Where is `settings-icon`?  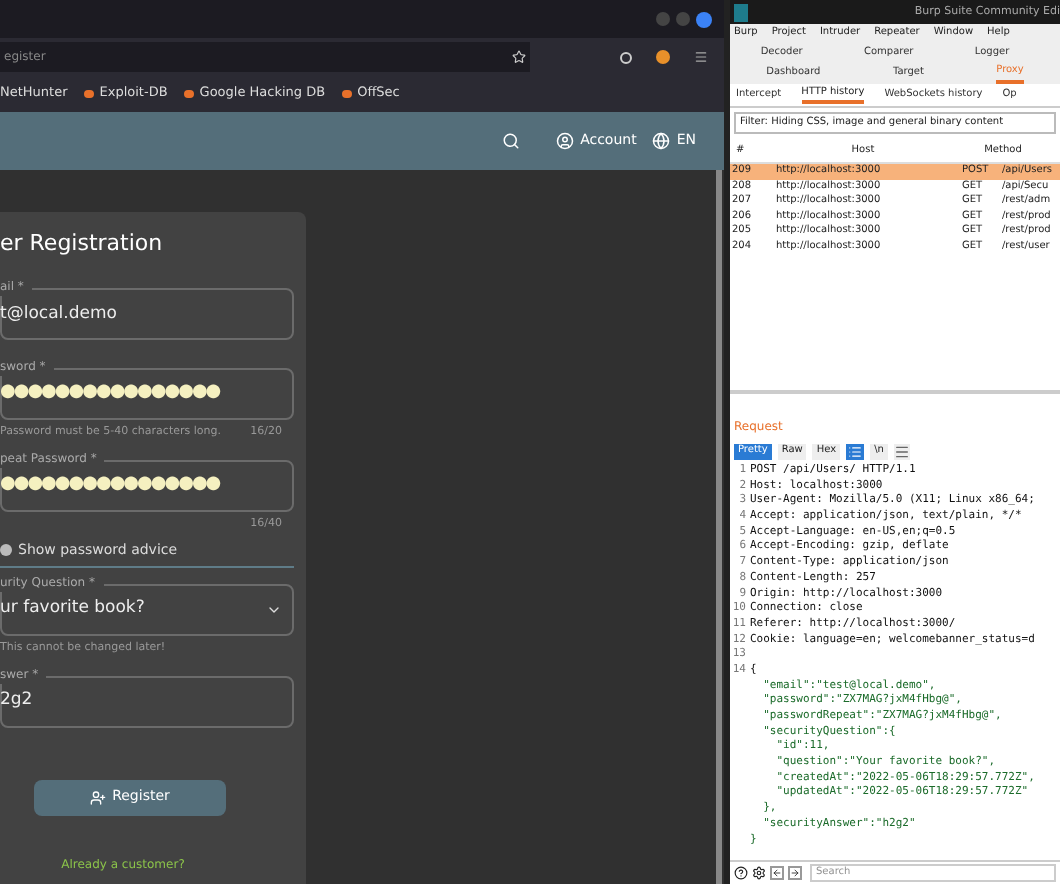 settings-icon is located at coordinates (759, 872).